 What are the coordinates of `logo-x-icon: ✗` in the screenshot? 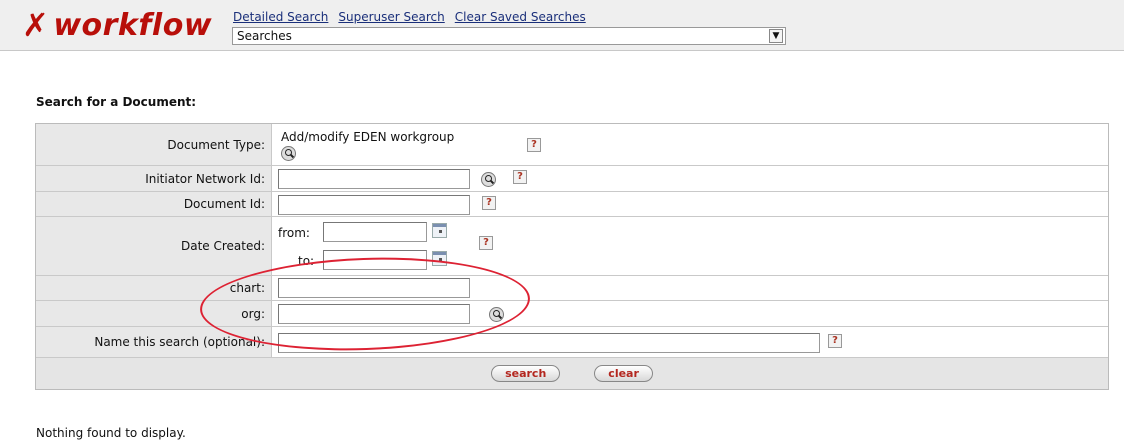 It's located at (36, 25).